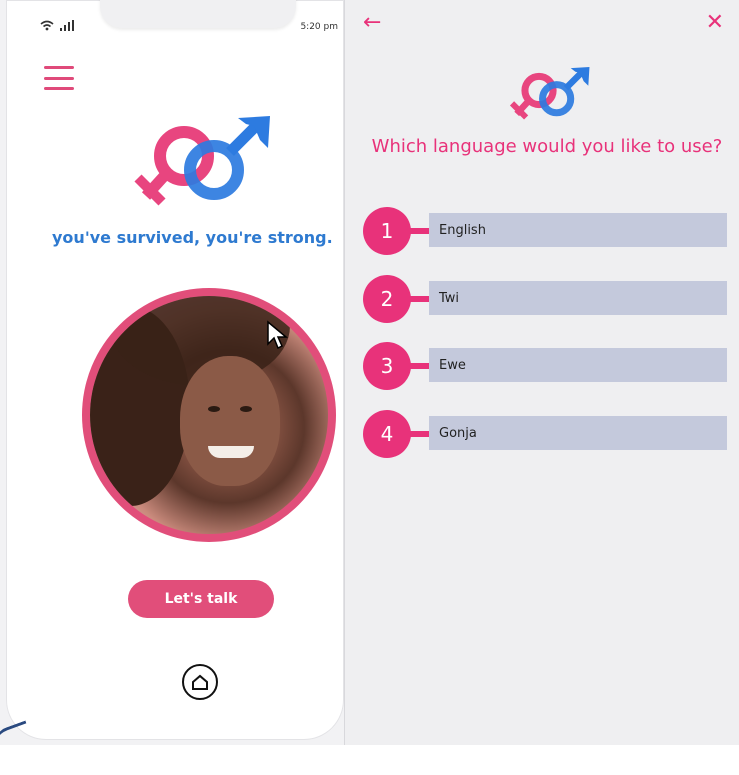  Describe the element at coordinates (67, 25) in the screenshot. I see `signal-icon` at that location.